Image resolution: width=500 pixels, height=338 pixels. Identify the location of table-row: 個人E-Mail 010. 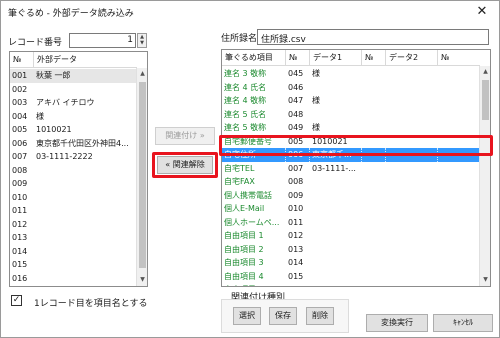
(350, 209).